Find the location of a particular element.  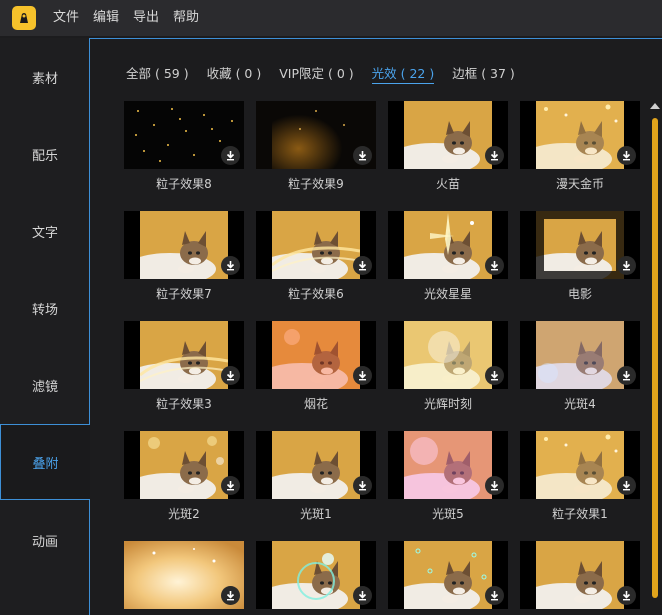

effect-name: 电影 is located at coordinates (579, 294).